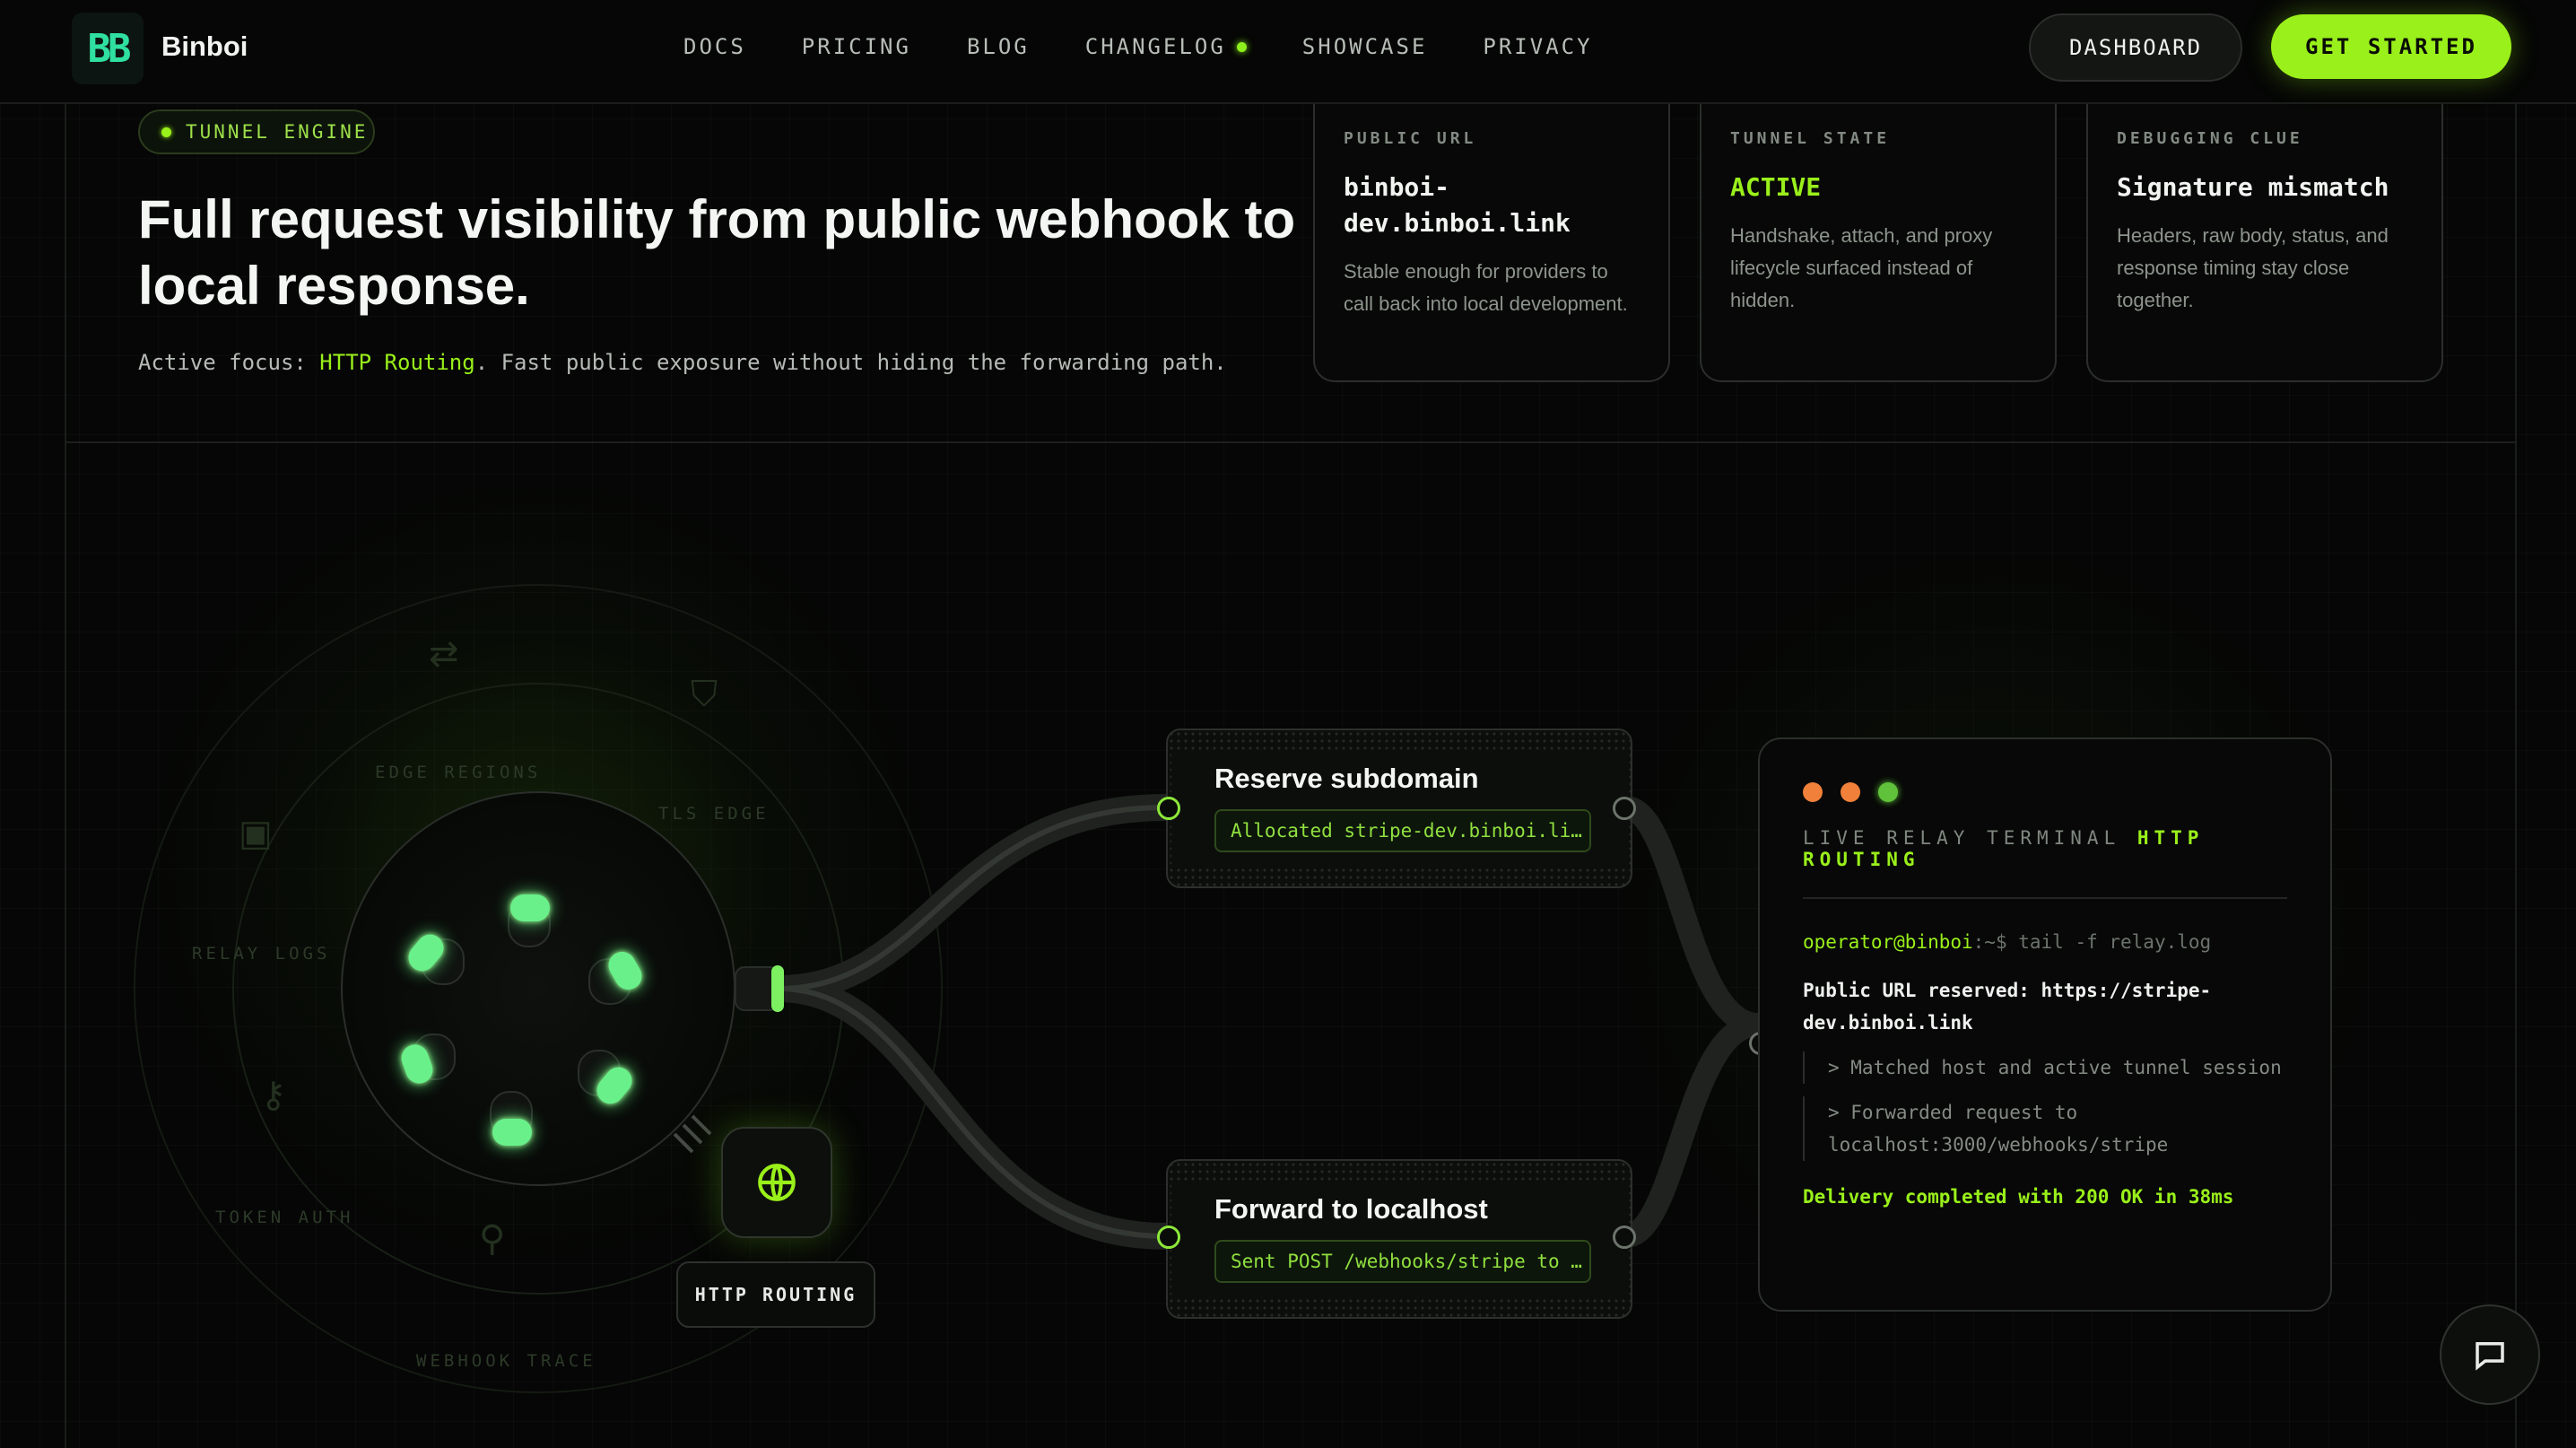 This screenshot has width=2576, height=1448. What do you see at coordinates (261, 954) in the screenshot?
I see `ring-label-relay-logs: RELAY LOGS` at bounding box center [261, 954].